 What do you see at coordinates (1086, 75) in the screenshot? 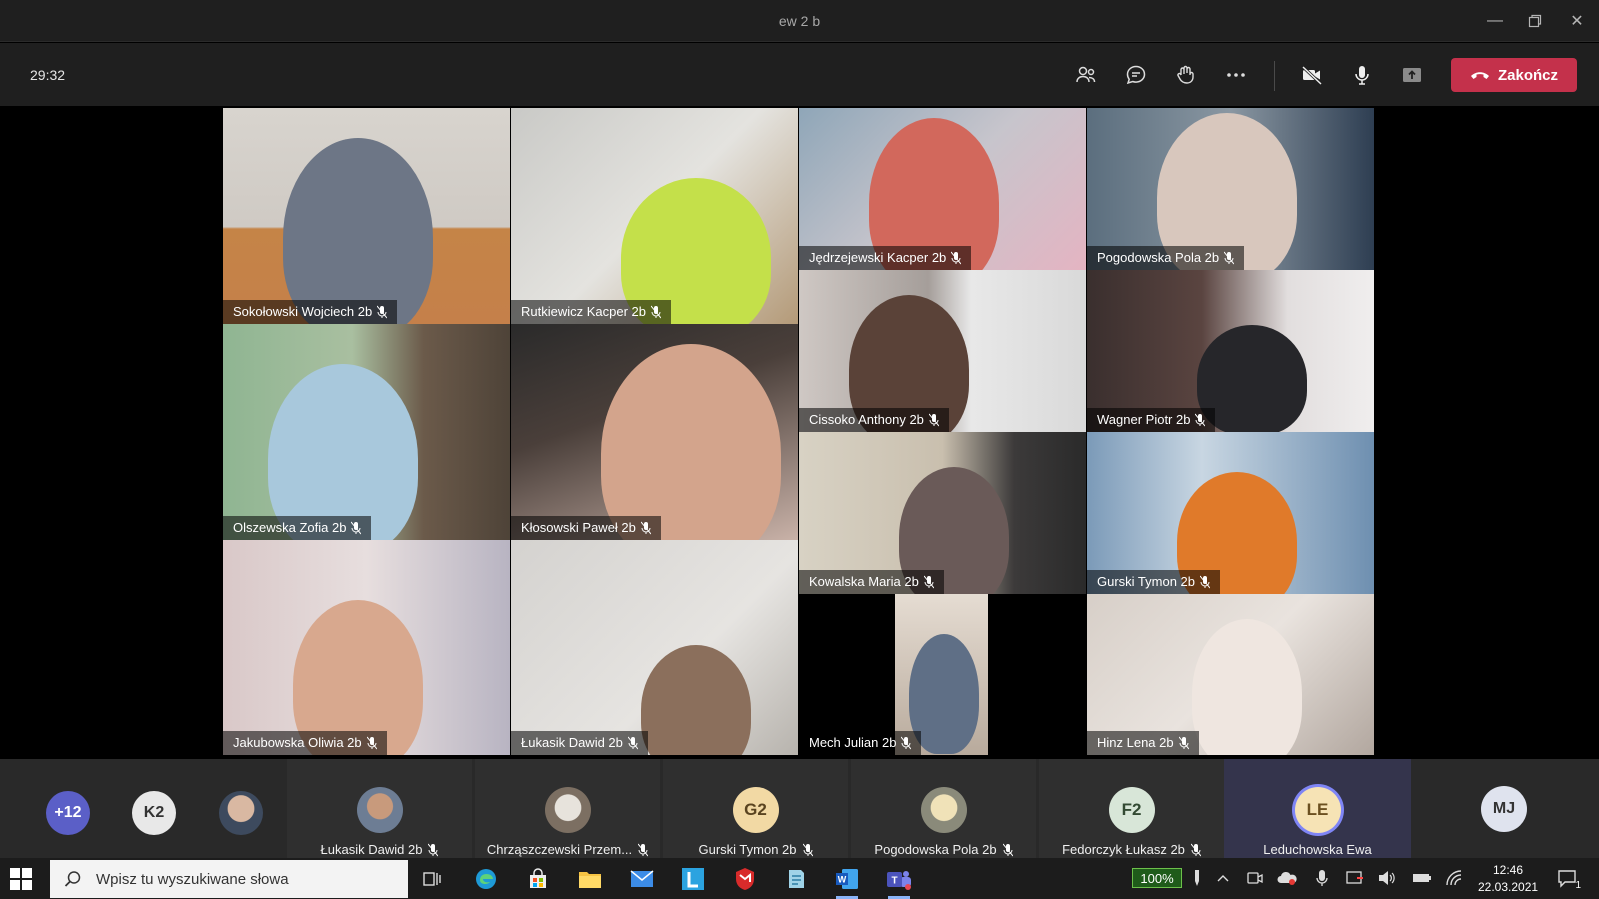
I see `participants-button` at bounding box center [1086, 75].